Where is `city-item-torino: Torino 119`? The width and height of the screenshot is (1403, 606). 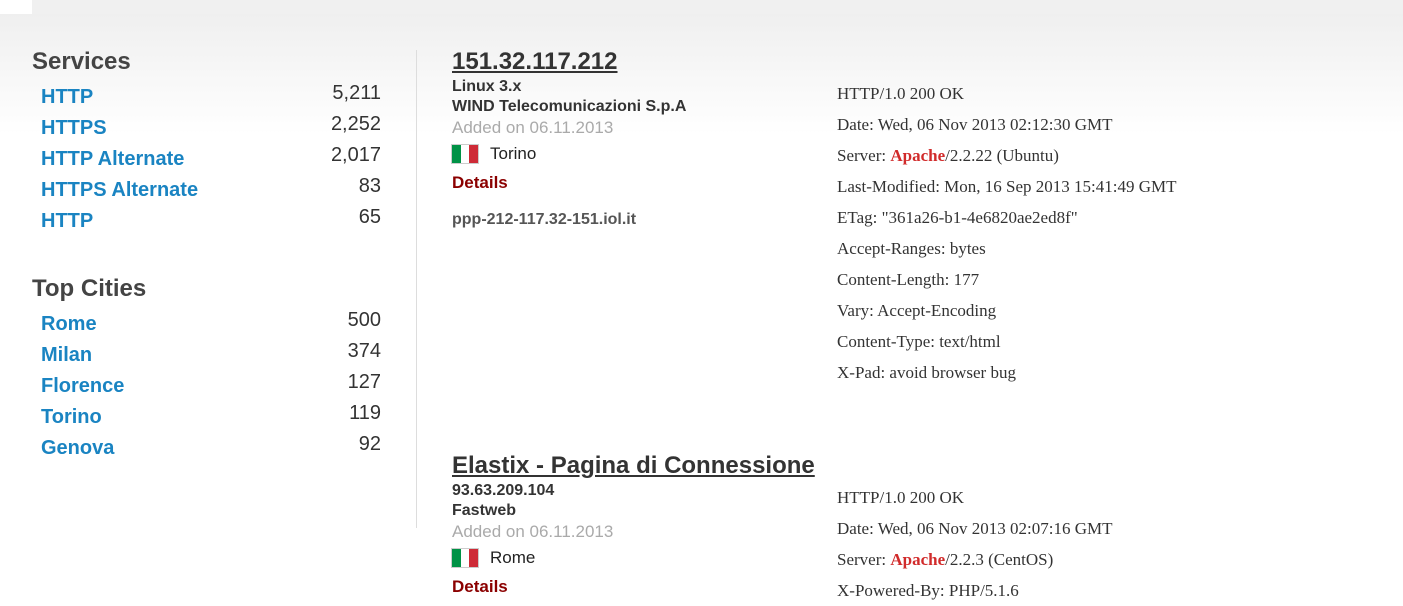 city-item-torino: Torino 119 is located at coordinates (216, 415).